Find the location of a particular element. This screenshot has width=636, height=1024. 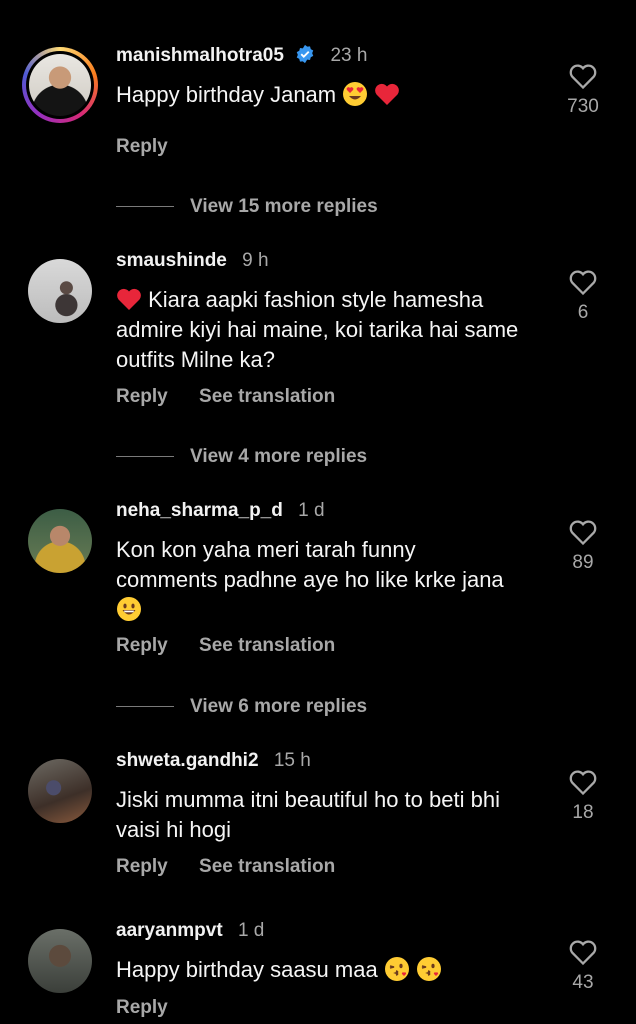

view-more-replies-label: View 4 more replies is located at coordinates (279, 456).